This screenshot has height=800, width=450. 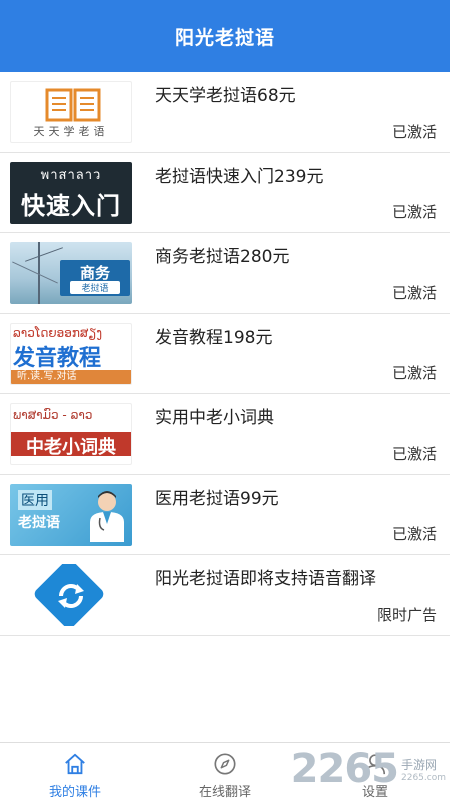 What do you see at coordinates (75, 764) in the screenshot?
I see `home-icon` at bounding box center [75, 764].